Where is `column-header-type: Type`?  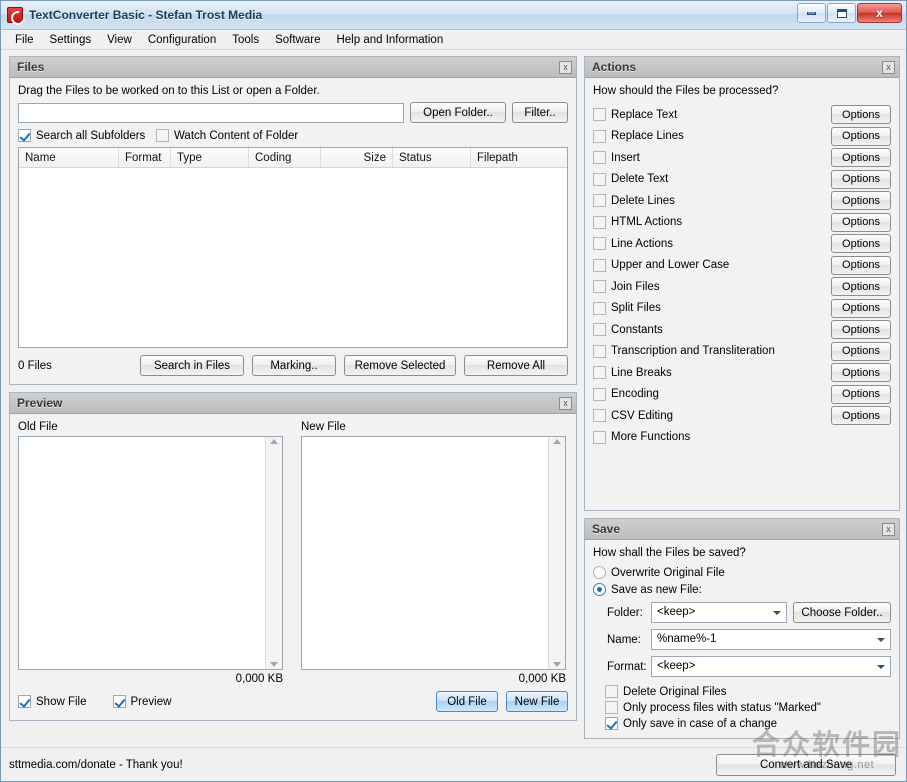
column-header-type: Type is located at coordinates (210, 157).